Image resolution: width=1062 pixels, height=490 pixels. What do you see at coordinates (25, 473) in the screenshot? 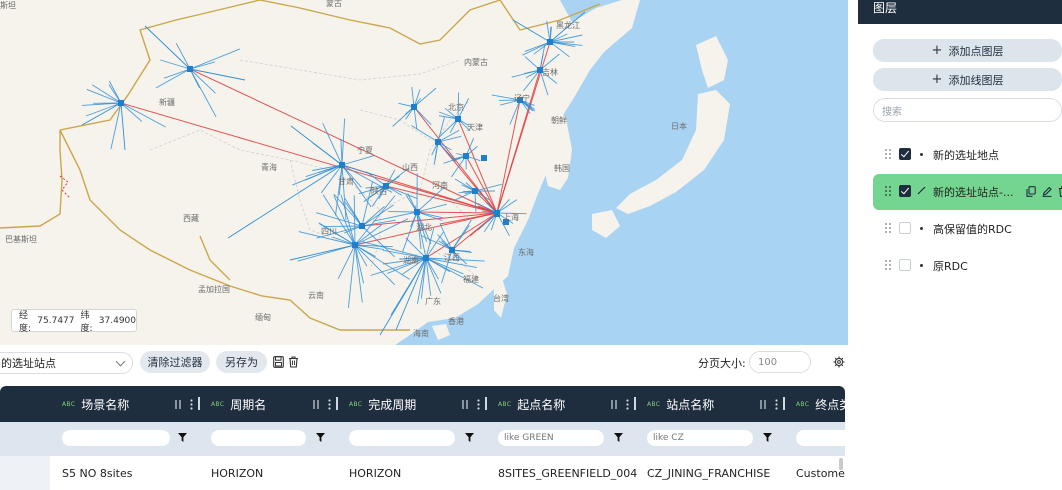
I see `row-selector` at bounding box center [25, 473].